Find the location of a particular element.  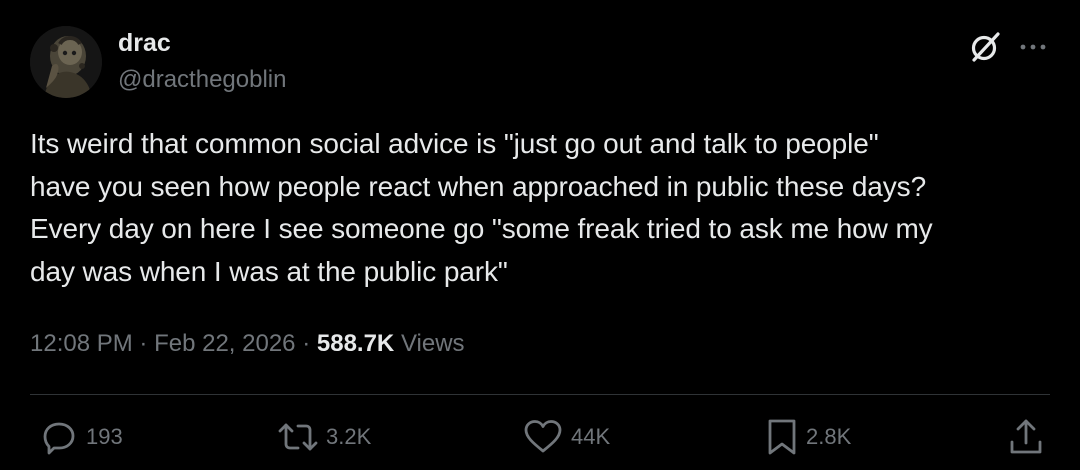

tweet-time: 12:08 PM is located at coordinates (81, 343).